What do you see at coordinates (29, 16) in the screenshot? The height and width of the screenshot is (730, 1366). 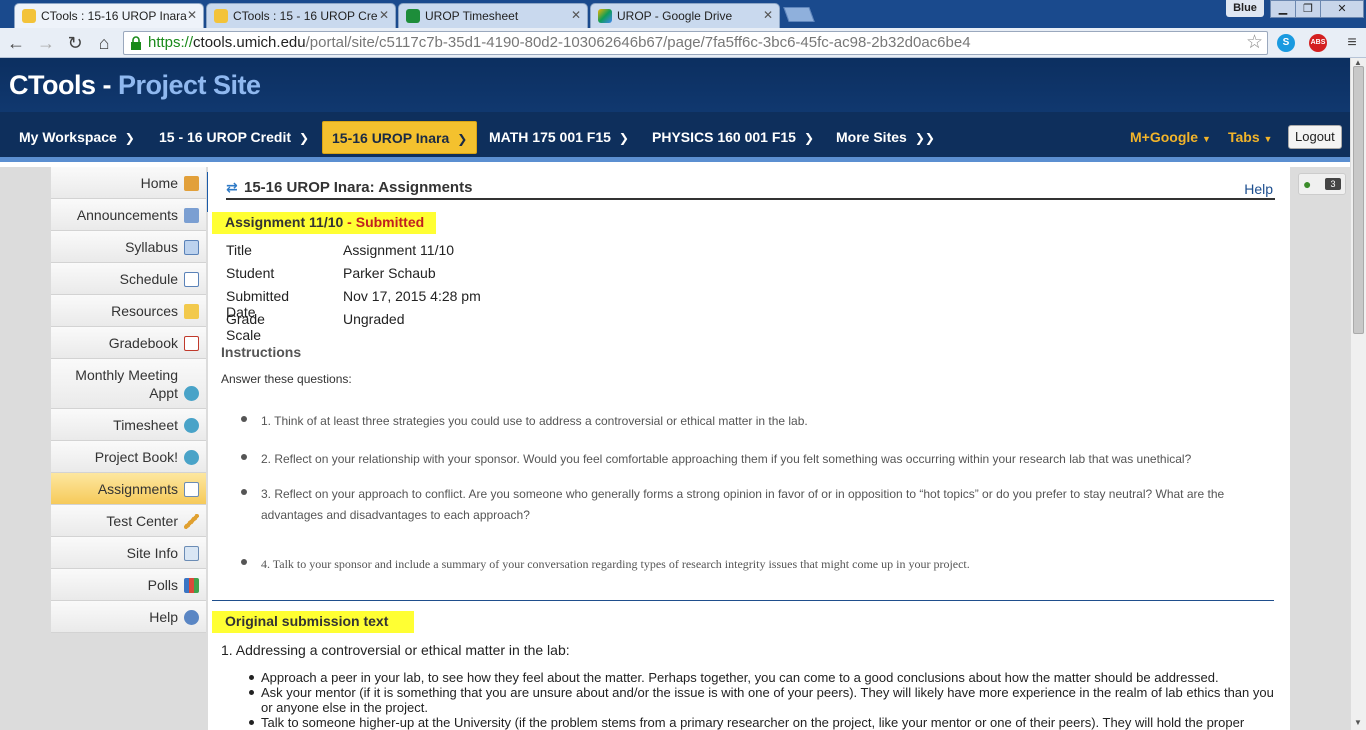 I see `ctools-icon` at bounding box center [29, 16].